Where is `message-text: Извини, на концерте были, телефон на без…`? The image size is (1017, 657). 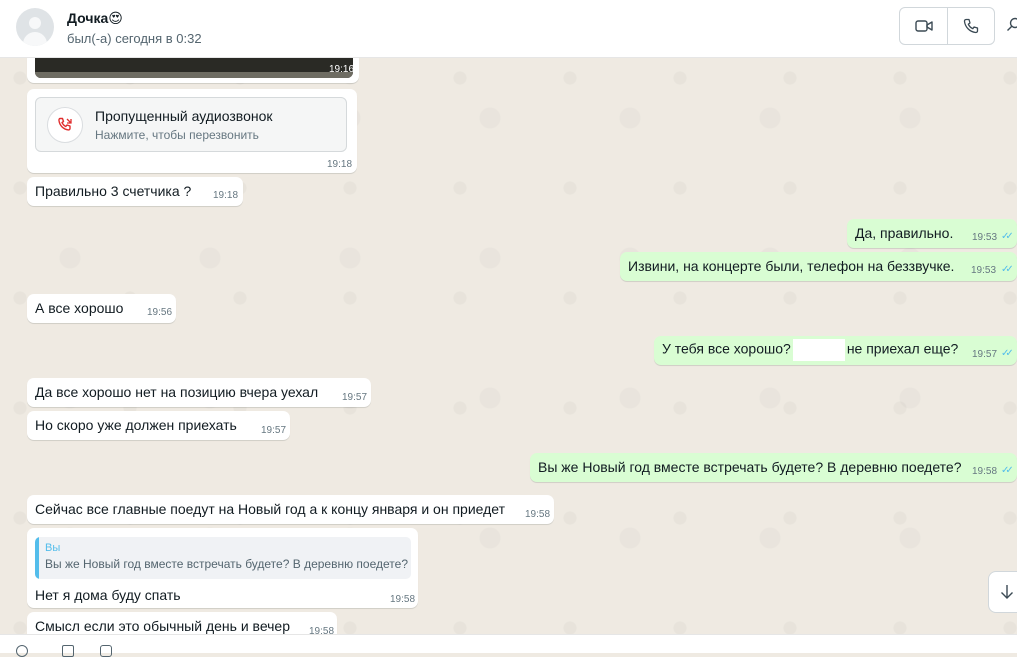 message-text: Извини, на концерте были, телефон на без… is located at coordinates (791, 266).